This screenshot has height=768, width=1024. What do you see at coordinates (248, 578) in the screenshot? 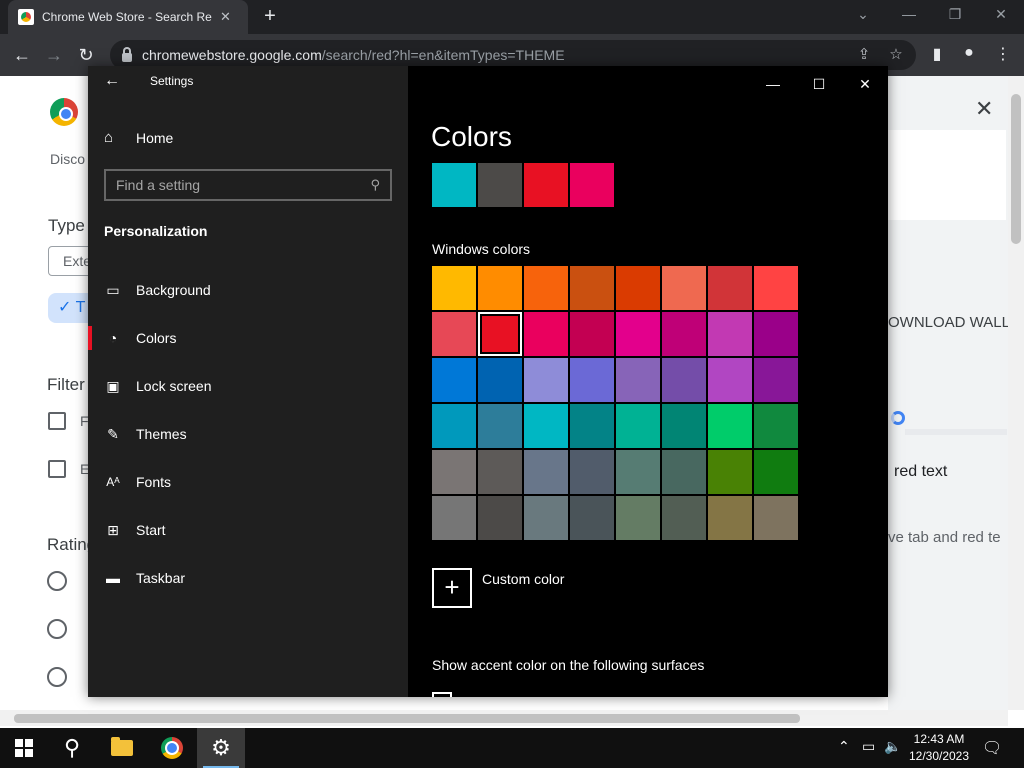
I see `nav-item-taskbar: ▬ Taskbar` at bounding box center [248, 578].